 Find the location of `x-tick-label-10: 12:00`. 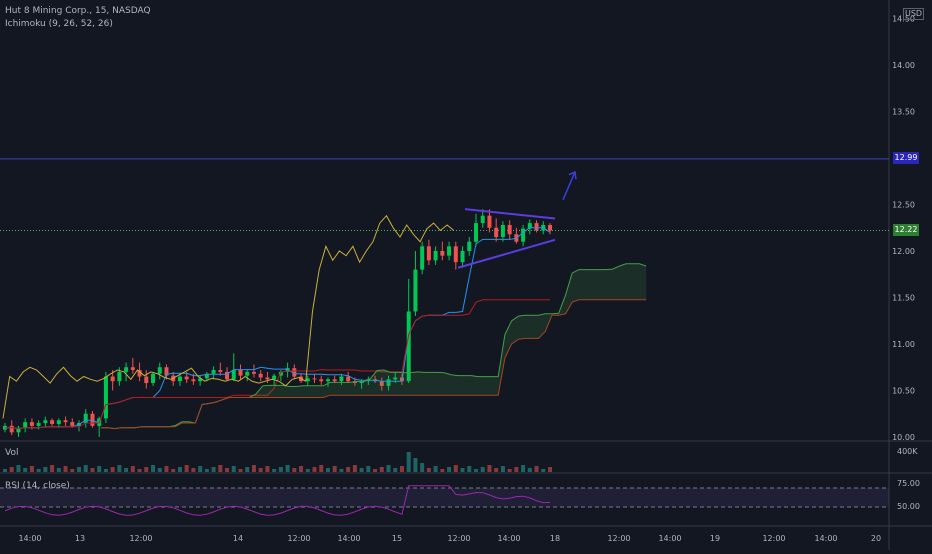

x-tick-label-10: 12:00 is located at coordinates (618, 538).